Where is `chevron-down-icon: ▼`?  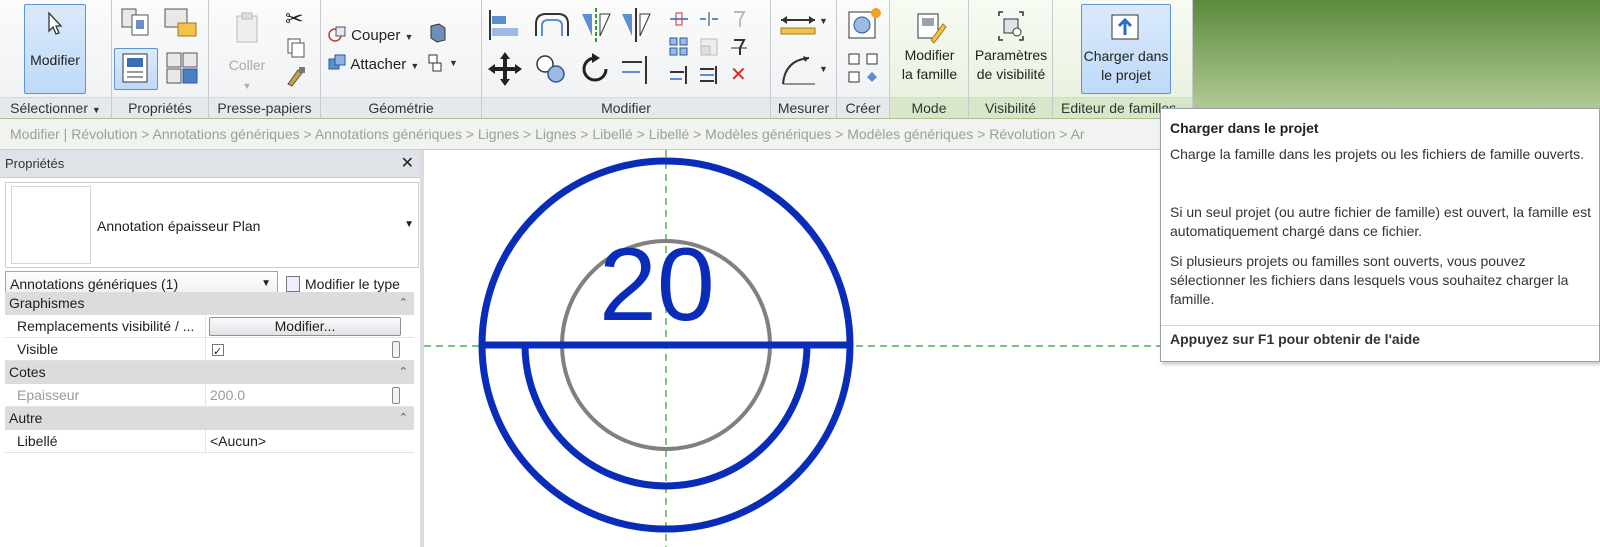 chevron-down-icon: ▼ is located at coordinates (409, 224).